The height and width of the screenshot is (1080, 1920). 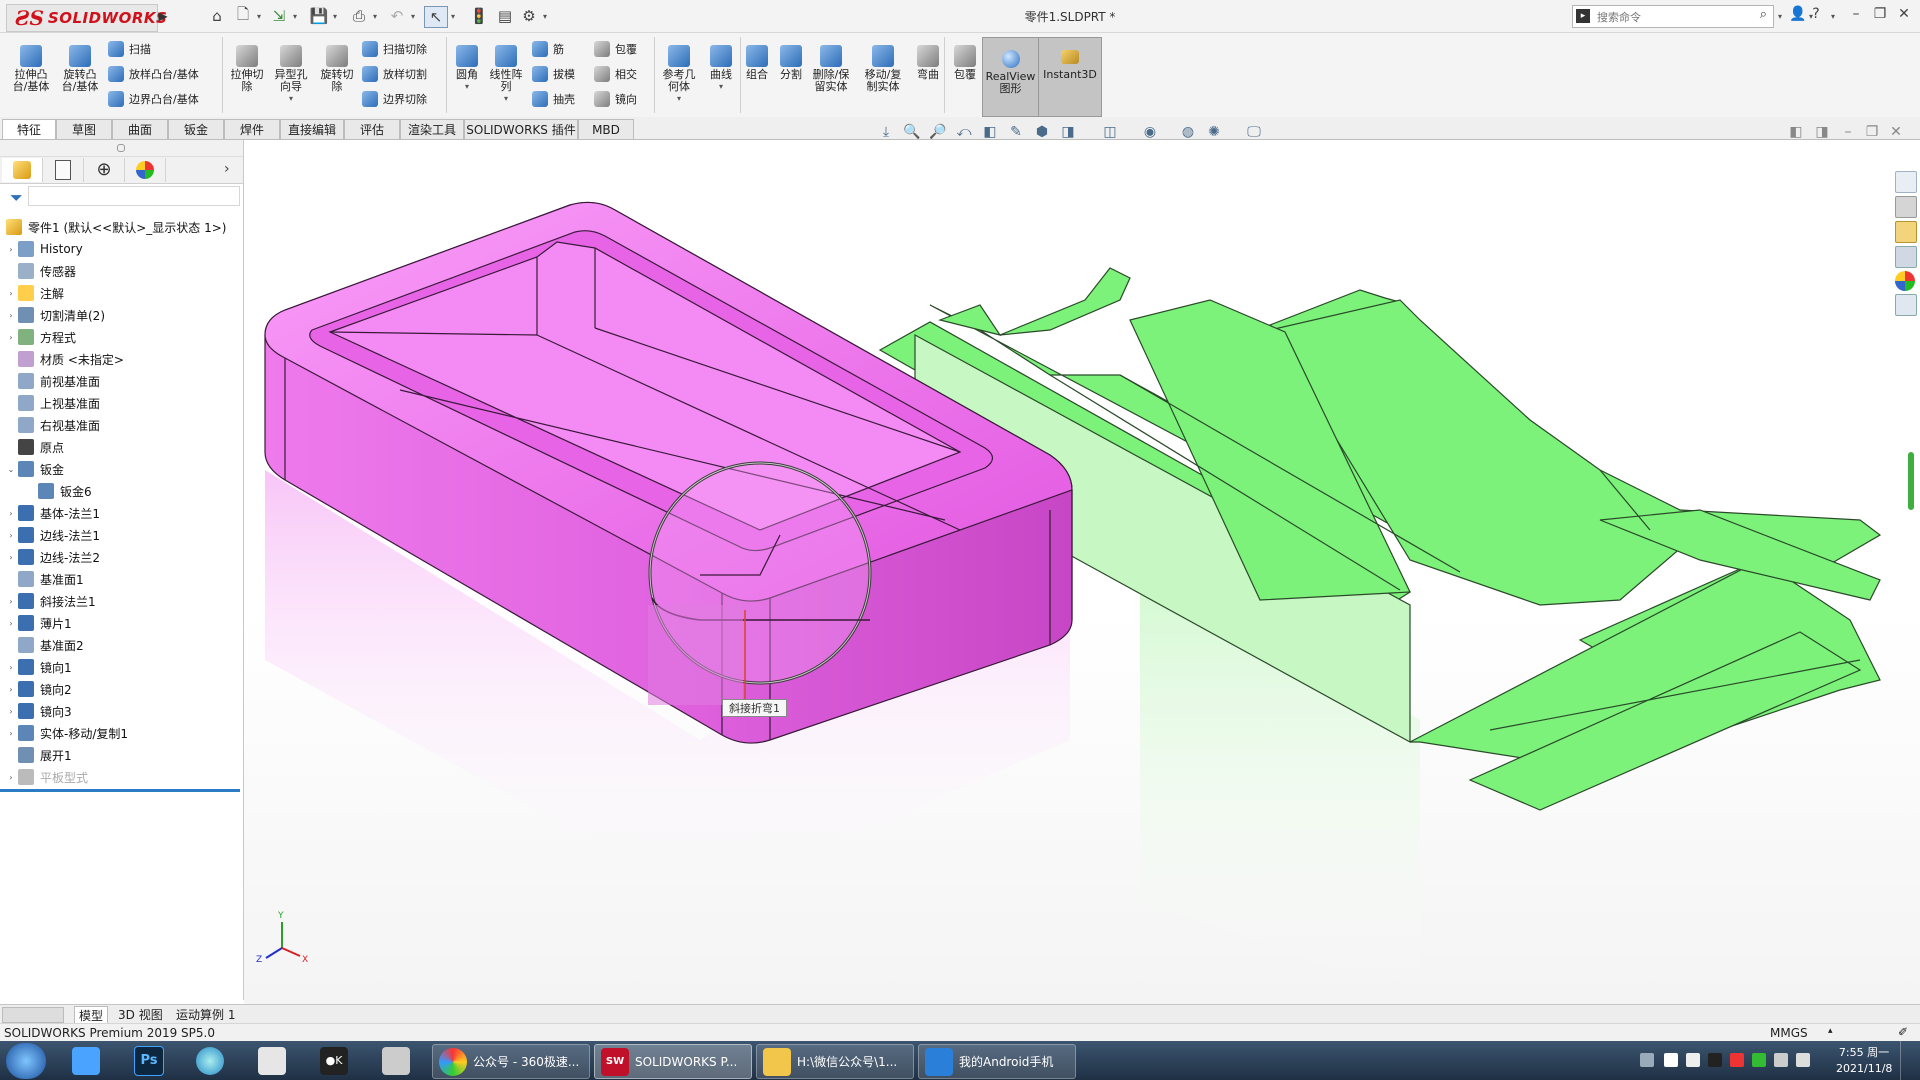 What do you see at coordinates (394, 99) in the screenshot?
I see `boundary-cut-button: 边界切除` at bounding box center [394, 99].